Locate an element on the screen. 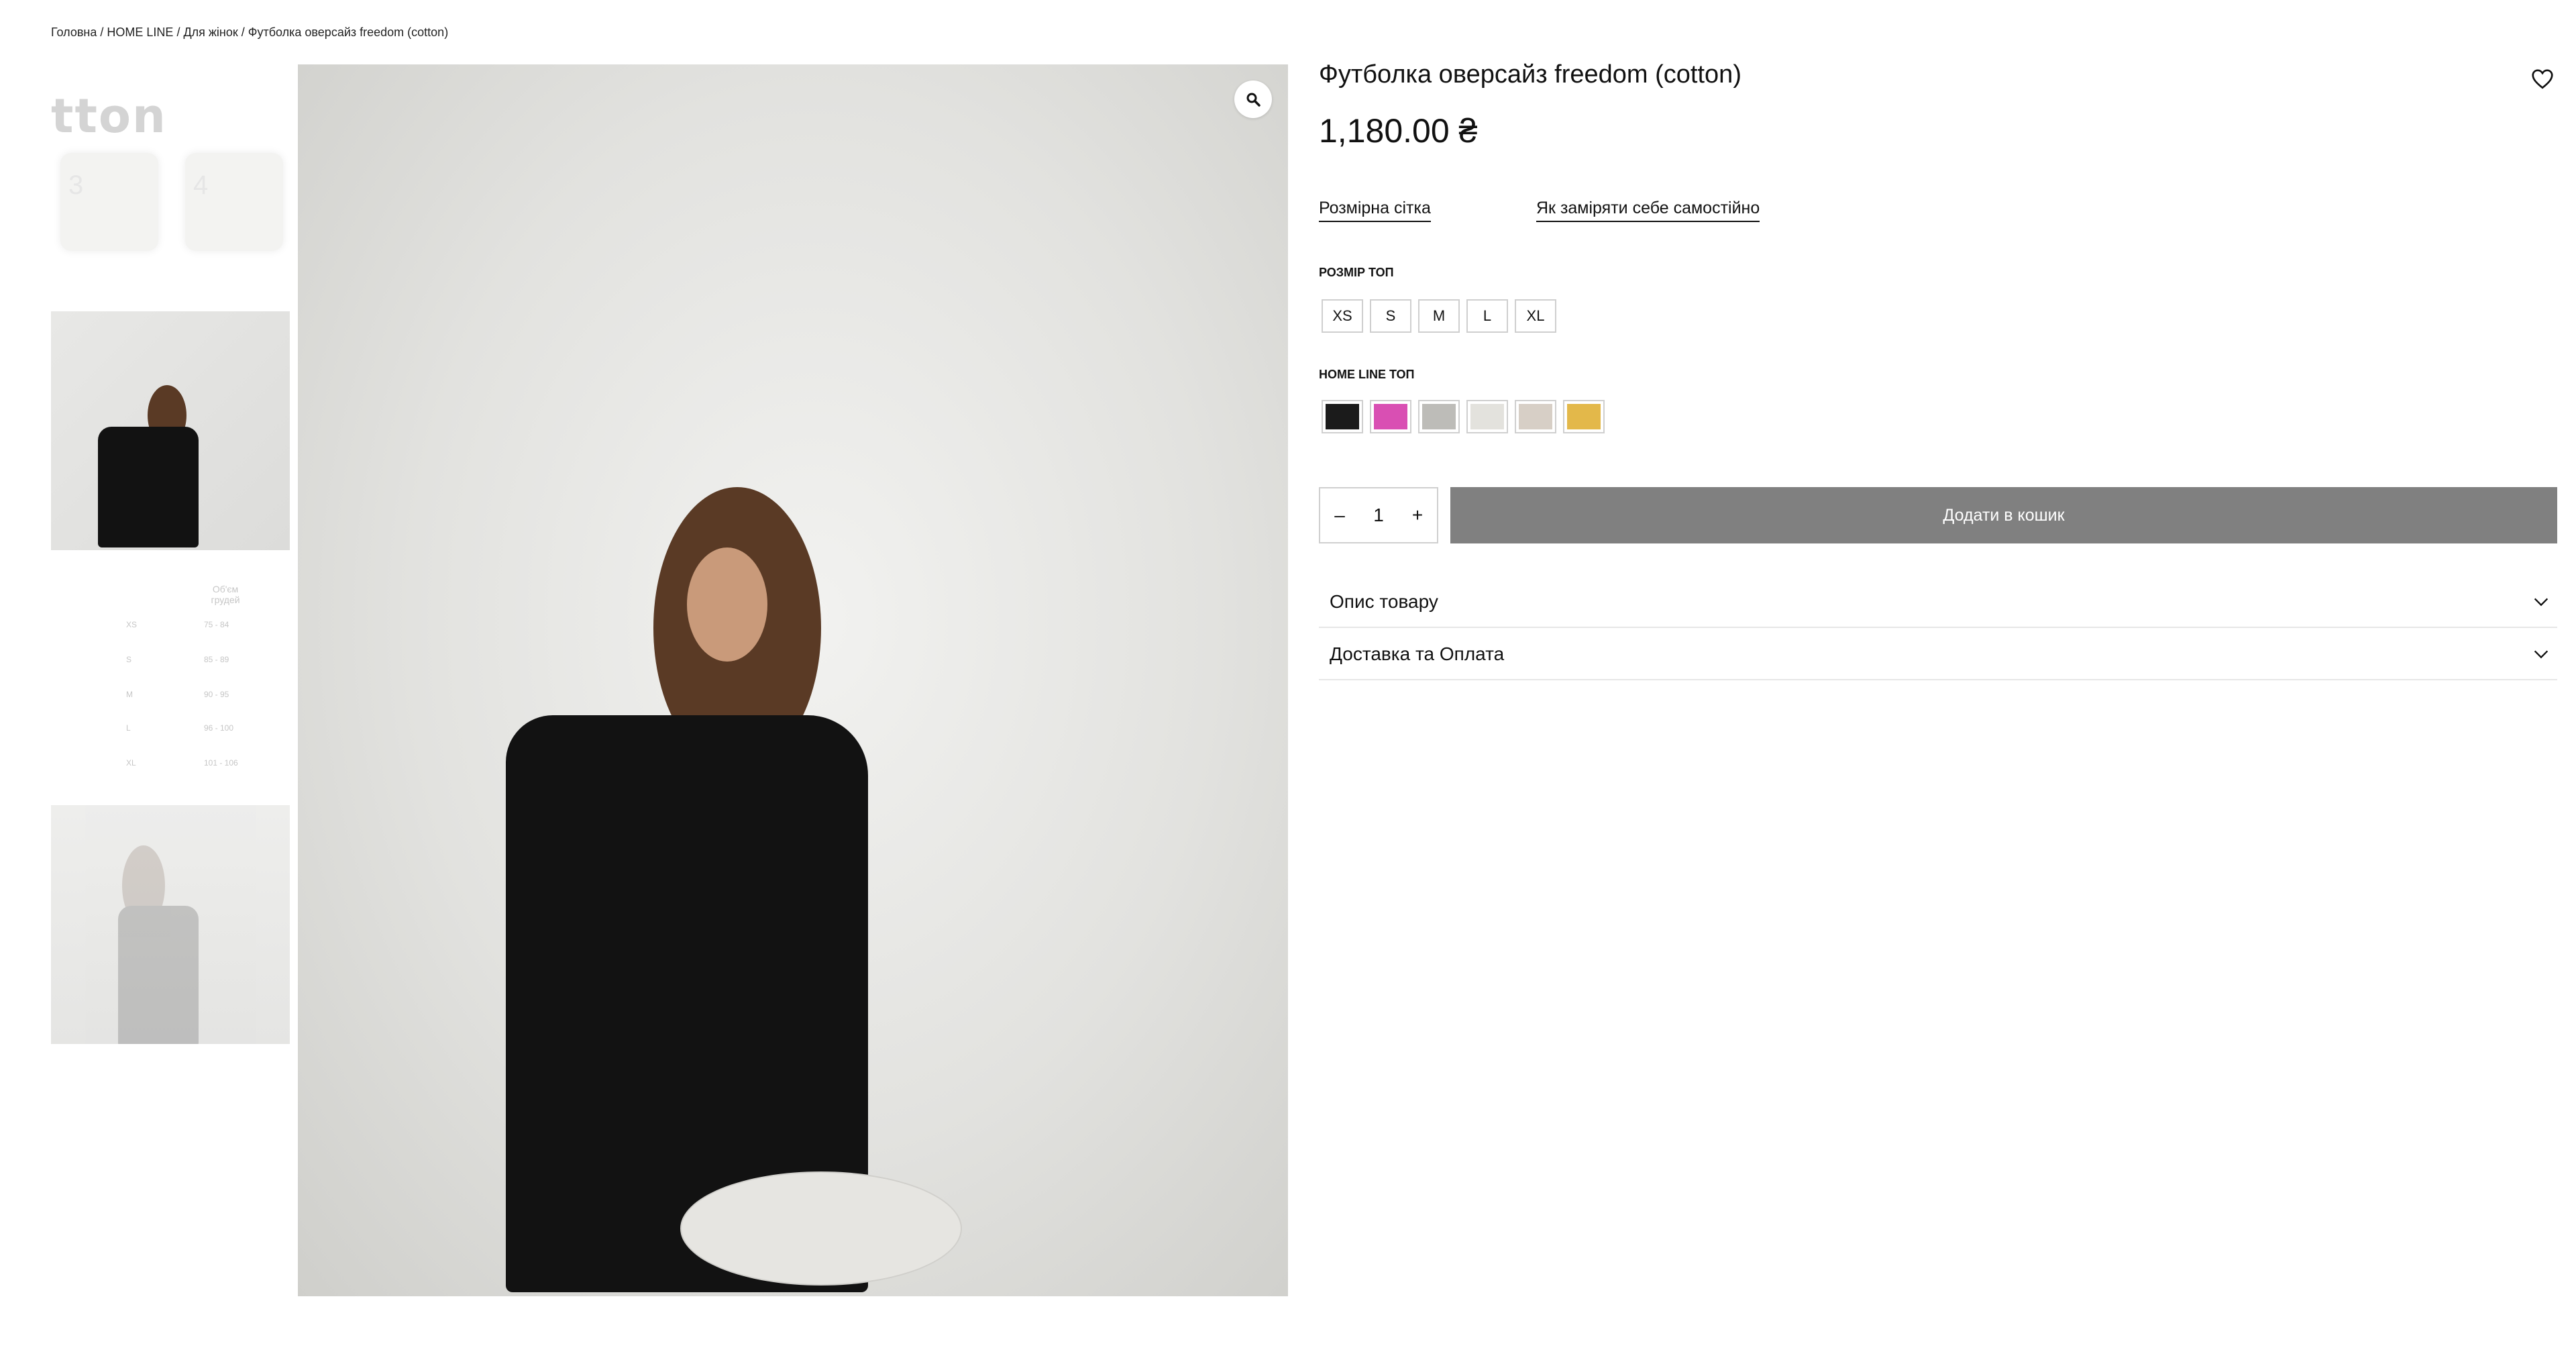  size-table-header: Об'єм грудей is located at coordinates (225, 594).